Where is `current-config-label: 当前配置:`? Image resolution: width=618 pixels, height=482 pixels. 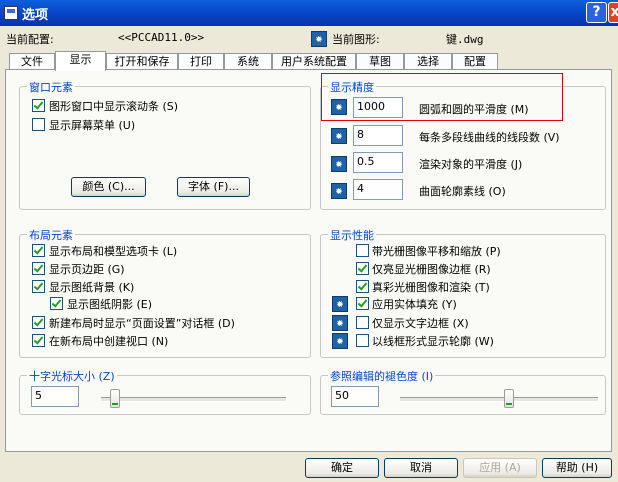
current-config-label: 当前配置: is located at coordinates (30, 39).